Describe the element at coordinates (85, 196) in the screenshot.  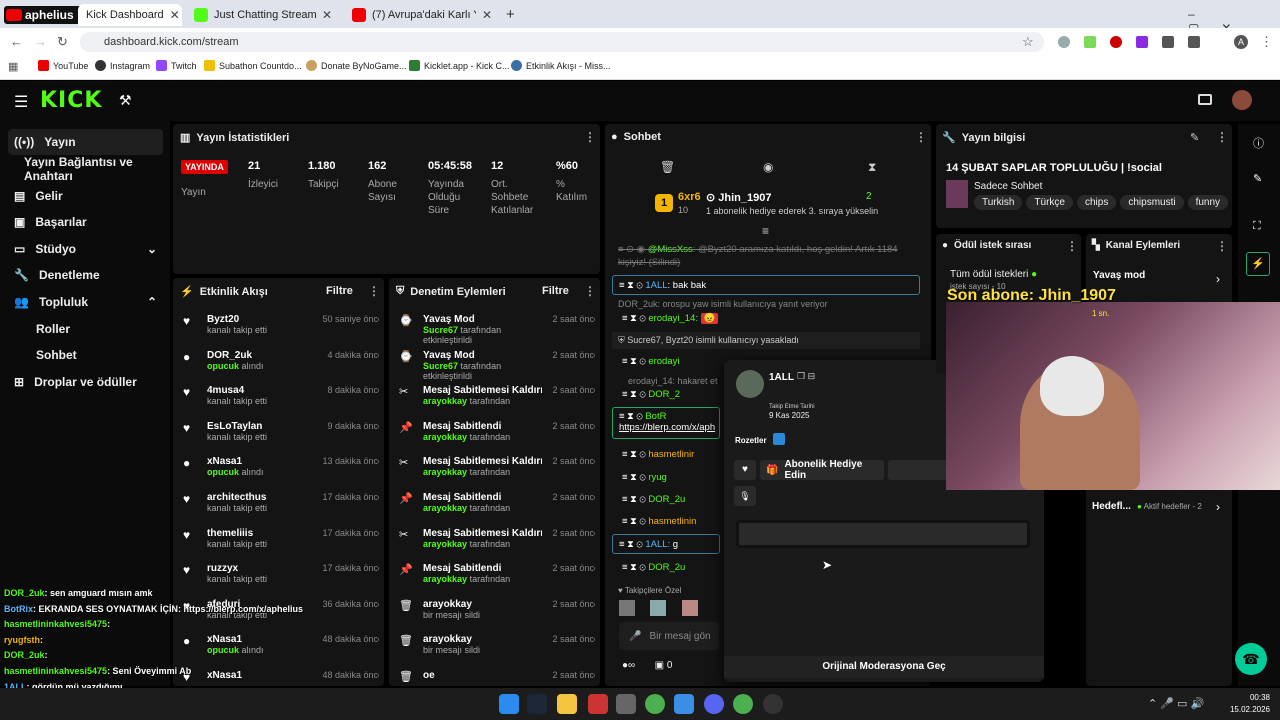
I see `sidebar-item-gelir: ▤ Gelir` at that location.